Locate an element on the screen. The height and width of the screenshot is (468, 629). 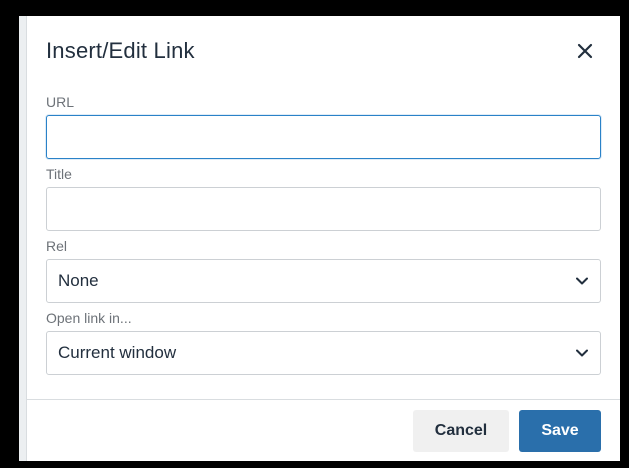
title-input is located at coordinates (323, 209).